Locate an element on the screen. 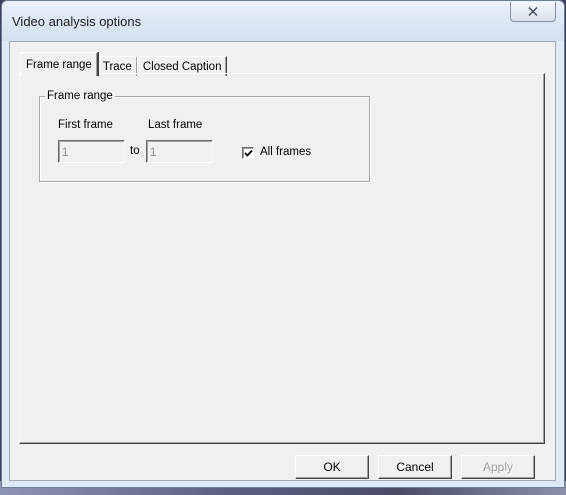  tab-frame-range: Frame range is located at coordinates (59, 64).